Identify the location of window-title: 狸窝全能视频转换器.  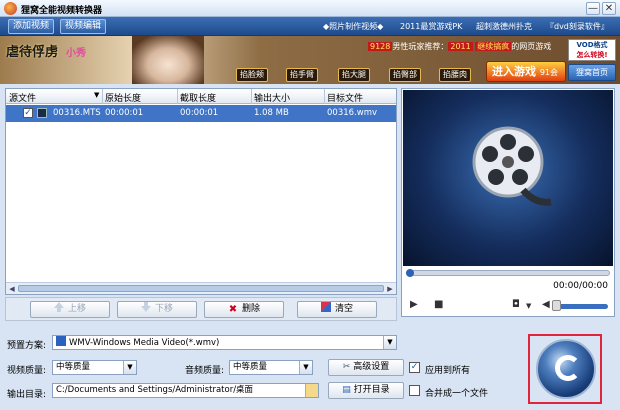
(62, 11).